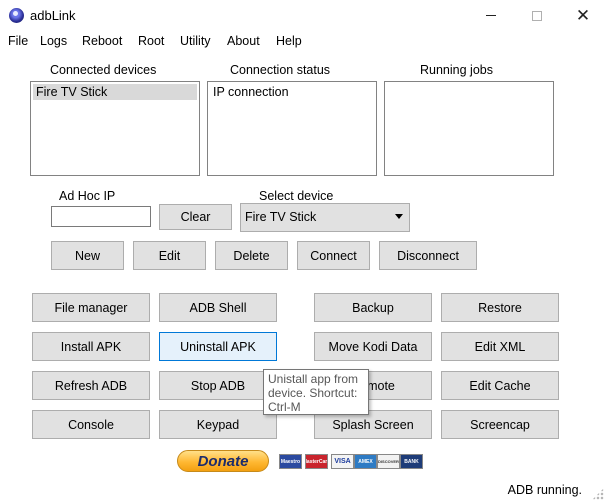 This screenshot has height=502, width=606. I want to click on screencap-button: Screencap, so click(500, 424).